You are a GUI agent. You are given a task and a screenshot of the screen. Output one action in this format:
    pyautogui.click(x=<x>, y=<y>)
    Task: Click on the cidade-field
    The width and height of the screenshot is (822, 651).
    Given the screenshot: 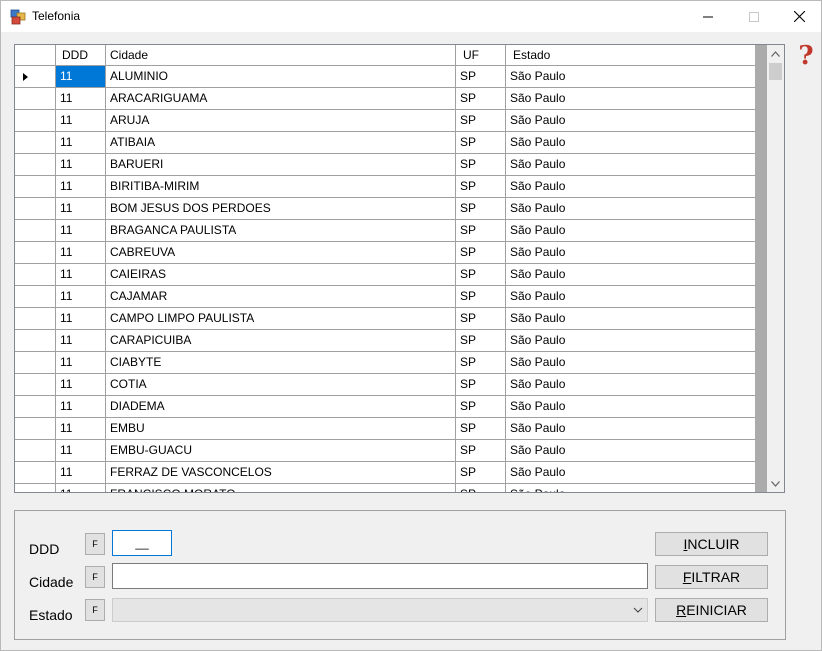 What is the action you would take?
    pyautogui.click(x=380, y=576)
    